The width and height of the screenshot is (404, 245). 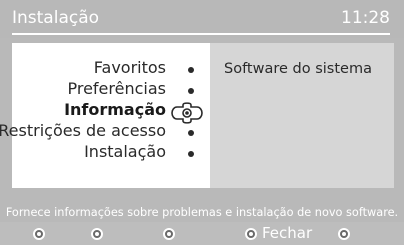 What do you see at coordinates (187, 113) in the screenshot?
I see `navigation-cross-icon` at bounding box center [187, 113].